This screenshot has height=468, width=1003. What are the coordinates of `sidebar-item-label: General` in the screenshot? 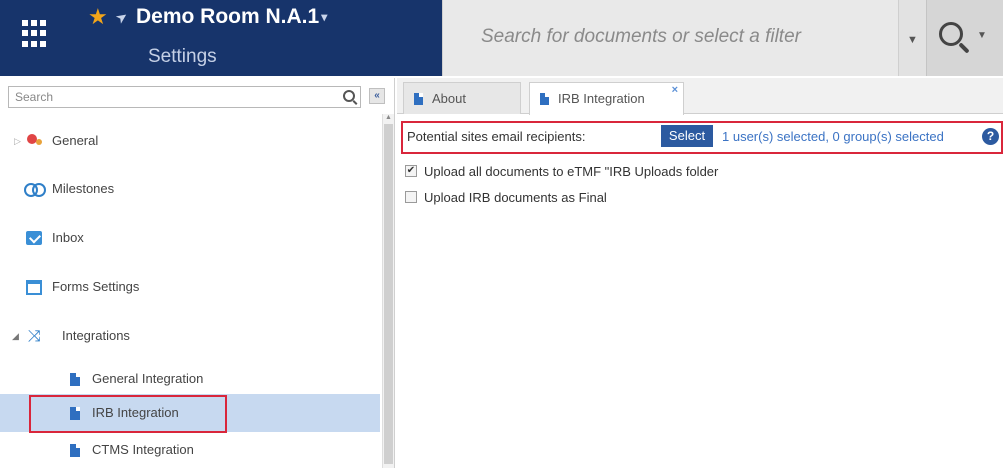 It's located at (75, 140).